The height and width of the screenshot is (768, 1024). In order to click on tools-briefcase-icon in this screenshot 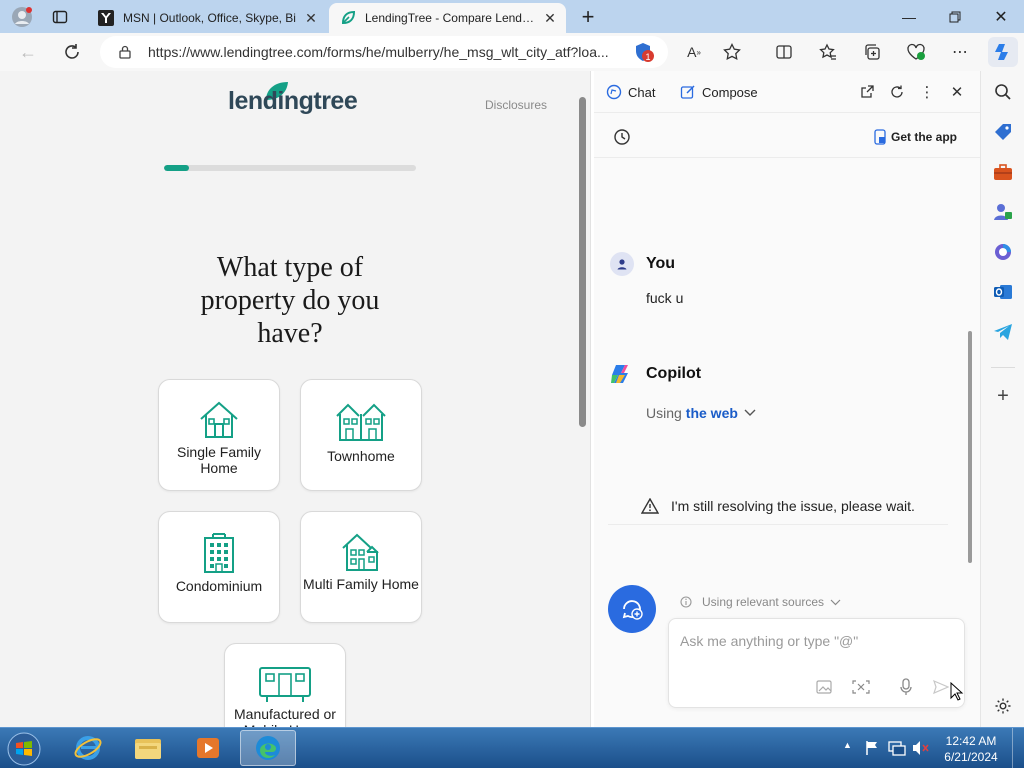, I will do `click(1003, 172)`.